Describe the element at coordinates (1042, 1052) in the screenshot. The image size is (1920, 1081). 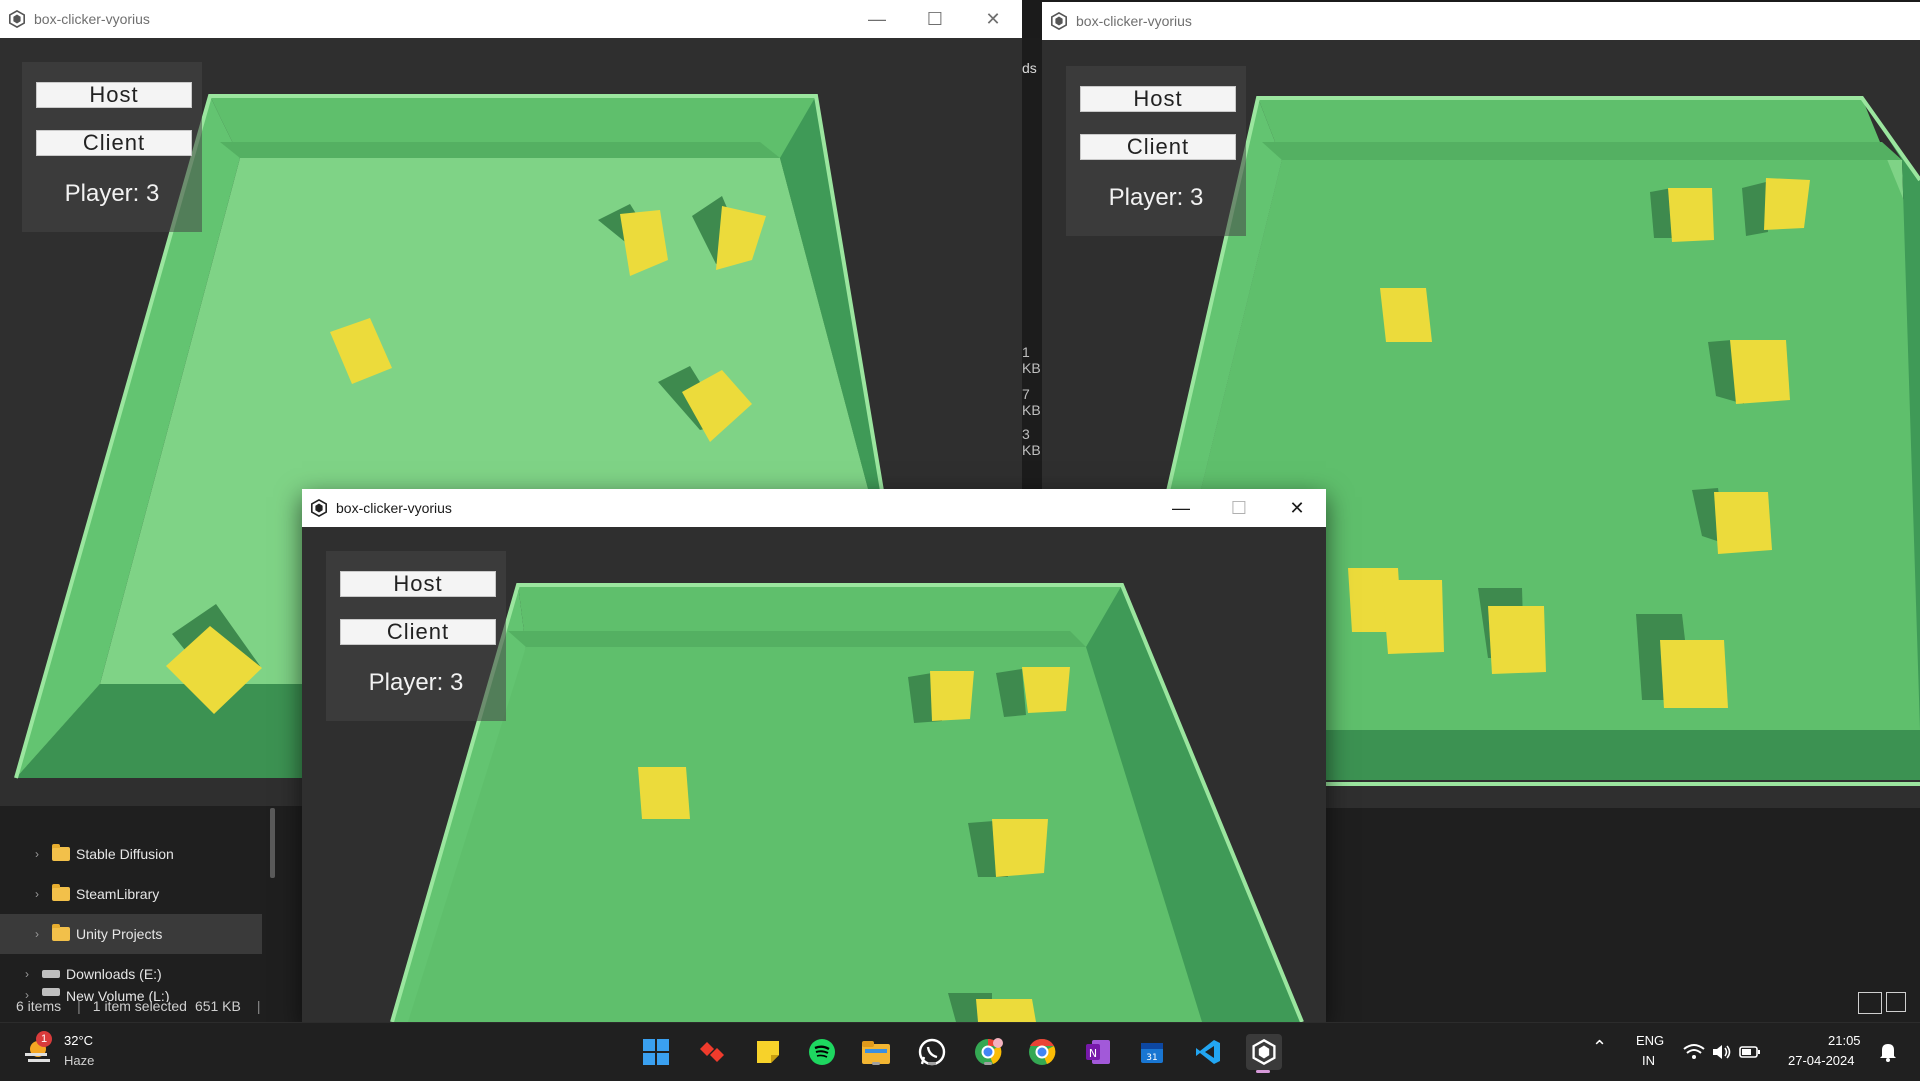
I see `chrome-icon` at that location.